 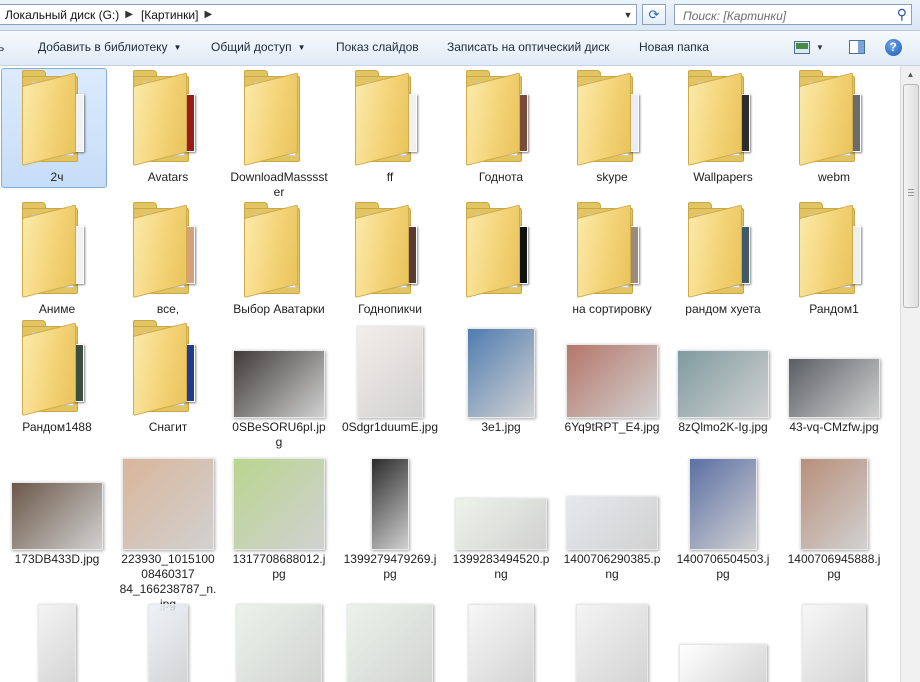 I want to click on search-box: ⚲, so click(x=793, y=14).